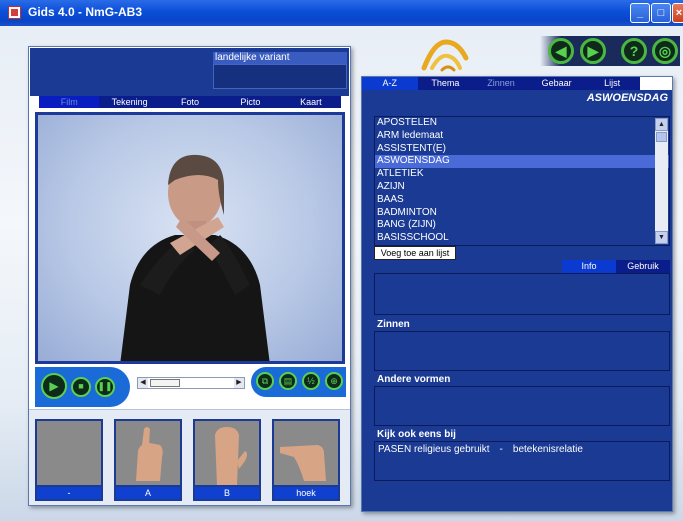  I want to click on handshape-item: hoek, so click(306, 460).